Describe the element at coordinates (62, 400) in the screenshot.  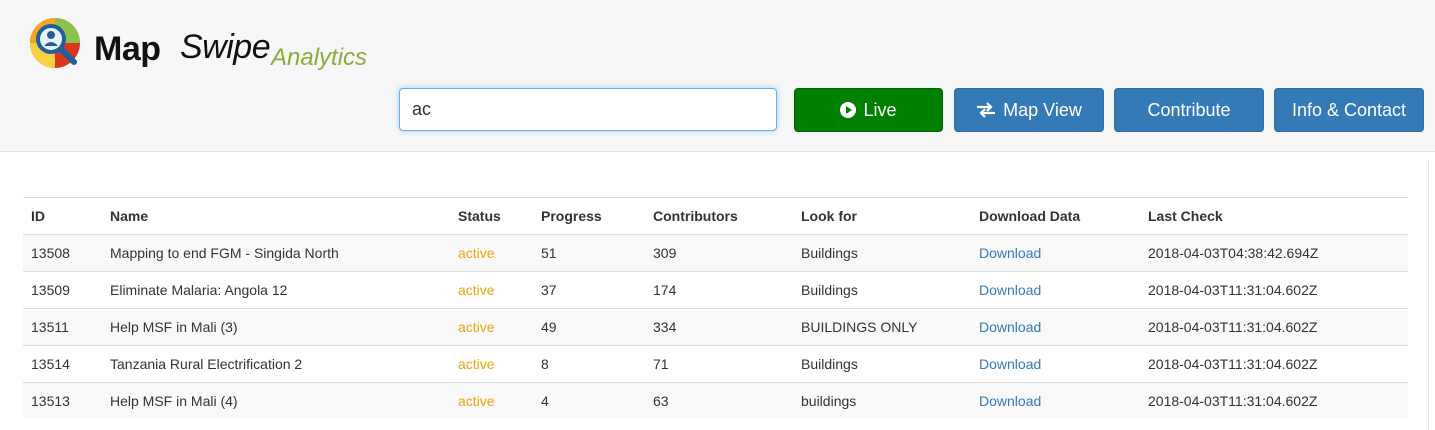
I see `cell-id: 13513` at that location.